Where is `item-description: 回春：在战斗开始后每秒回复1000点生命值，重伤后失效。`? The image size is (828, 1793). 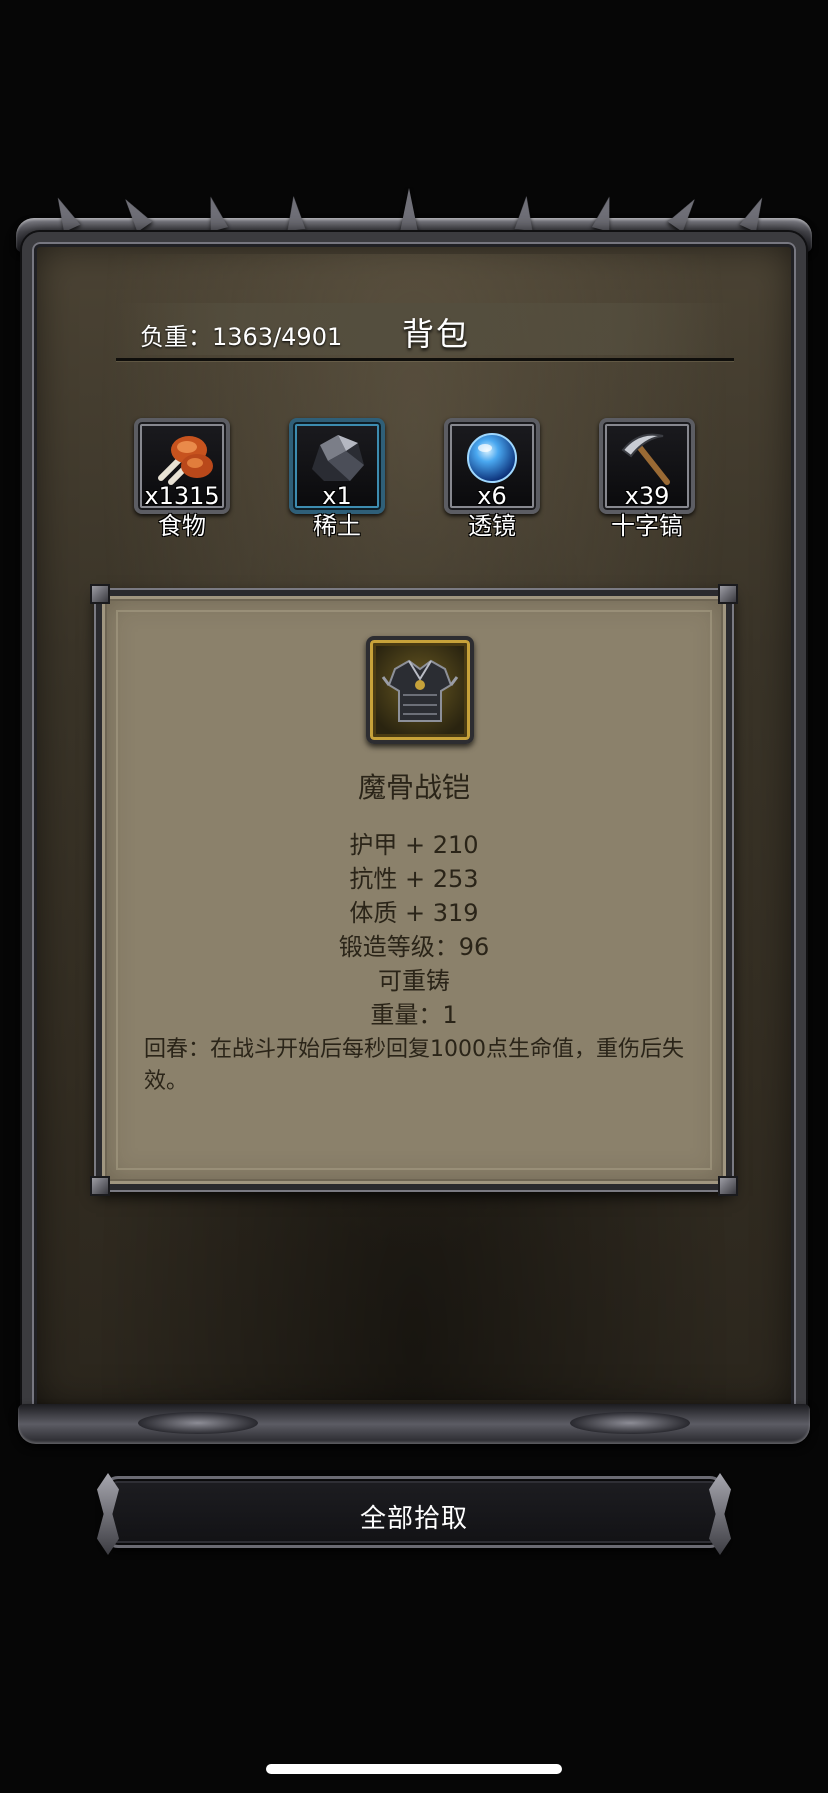 item-description: 回春：在战斗开始后每秒回复1000点生命值，重伤后失效。 is located at coordinates (414, 1065).